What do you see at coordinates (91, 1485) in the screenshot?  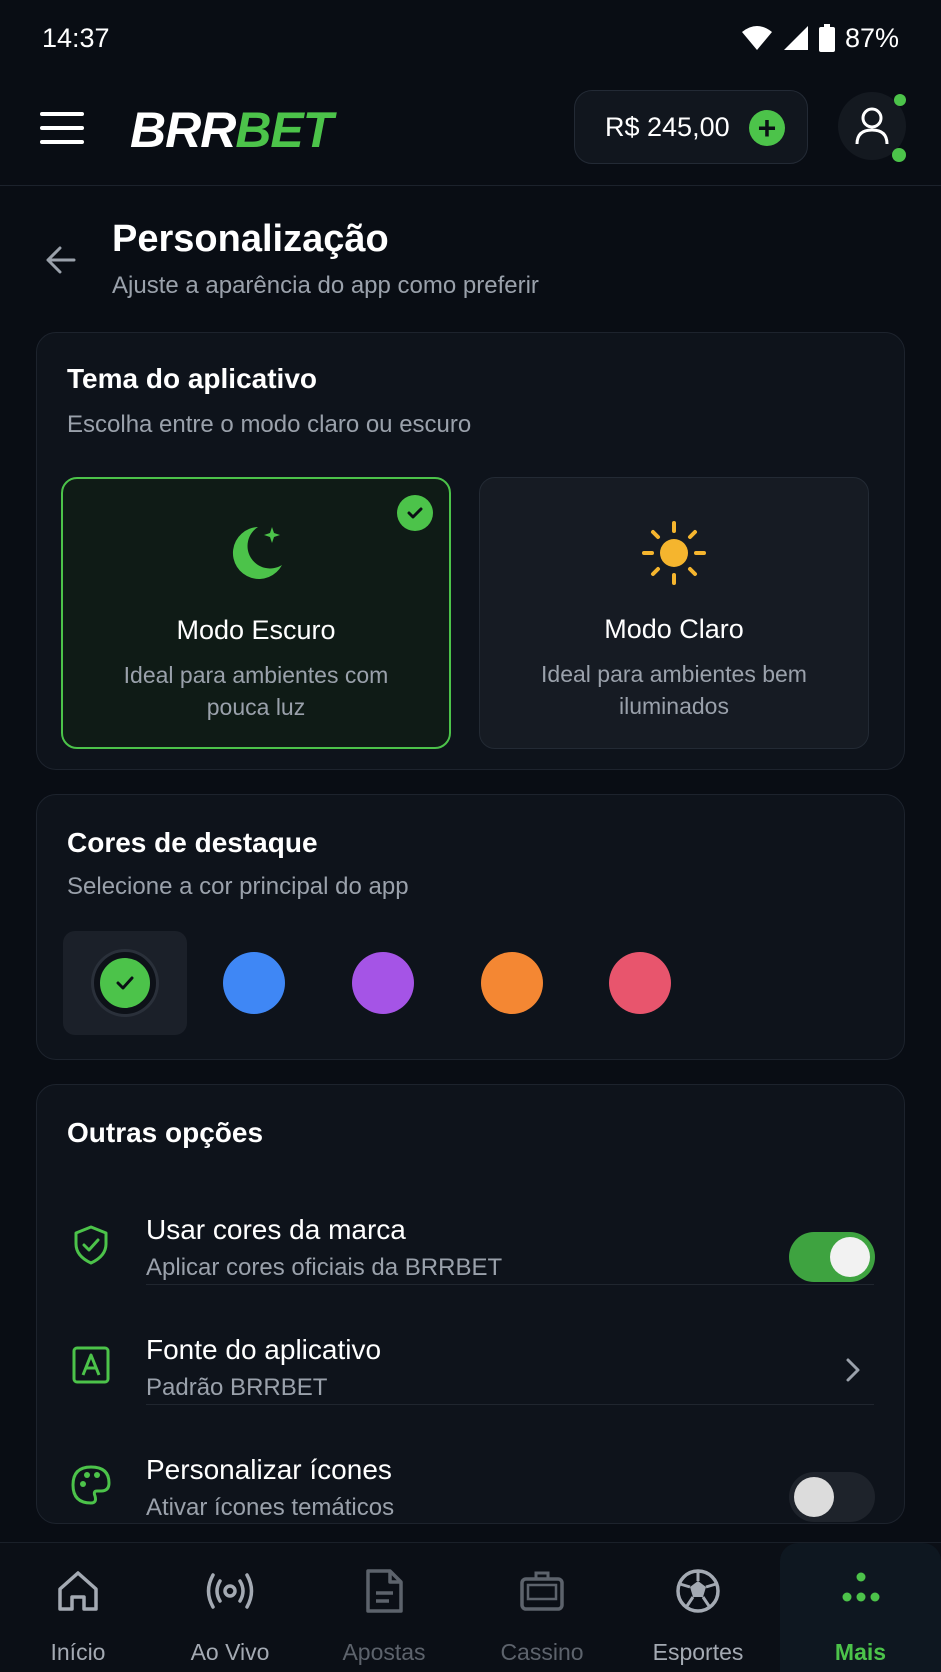 I see `palette-icon` at bounding box center [91, 1485].